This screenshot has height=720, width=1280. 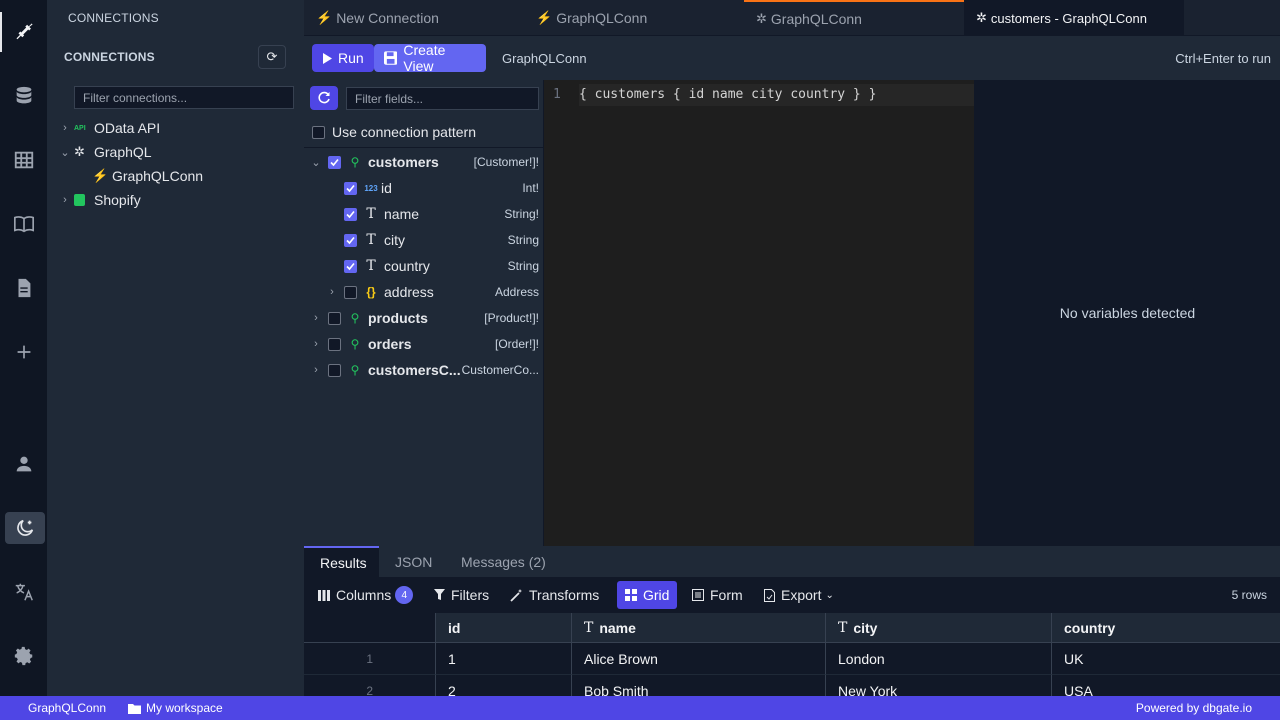 What do you see at coordinates (424, 266) in the screenshot?
I see `field-row-country: T country String` at bounding box center [424, 266].